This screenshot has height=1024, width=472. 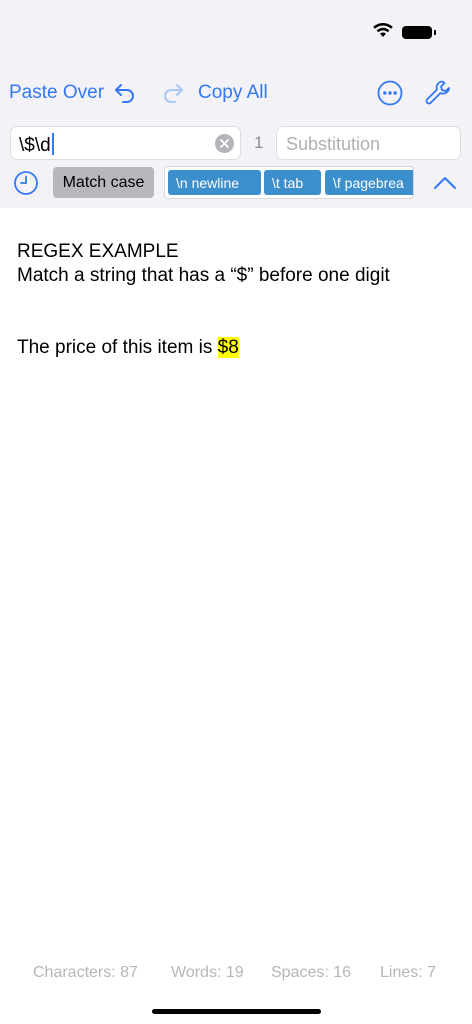 What do you see at coordinates (408, 972) in the screenshot?
I see `lines-count: Lines: 7` at bounding box center [408, 972].